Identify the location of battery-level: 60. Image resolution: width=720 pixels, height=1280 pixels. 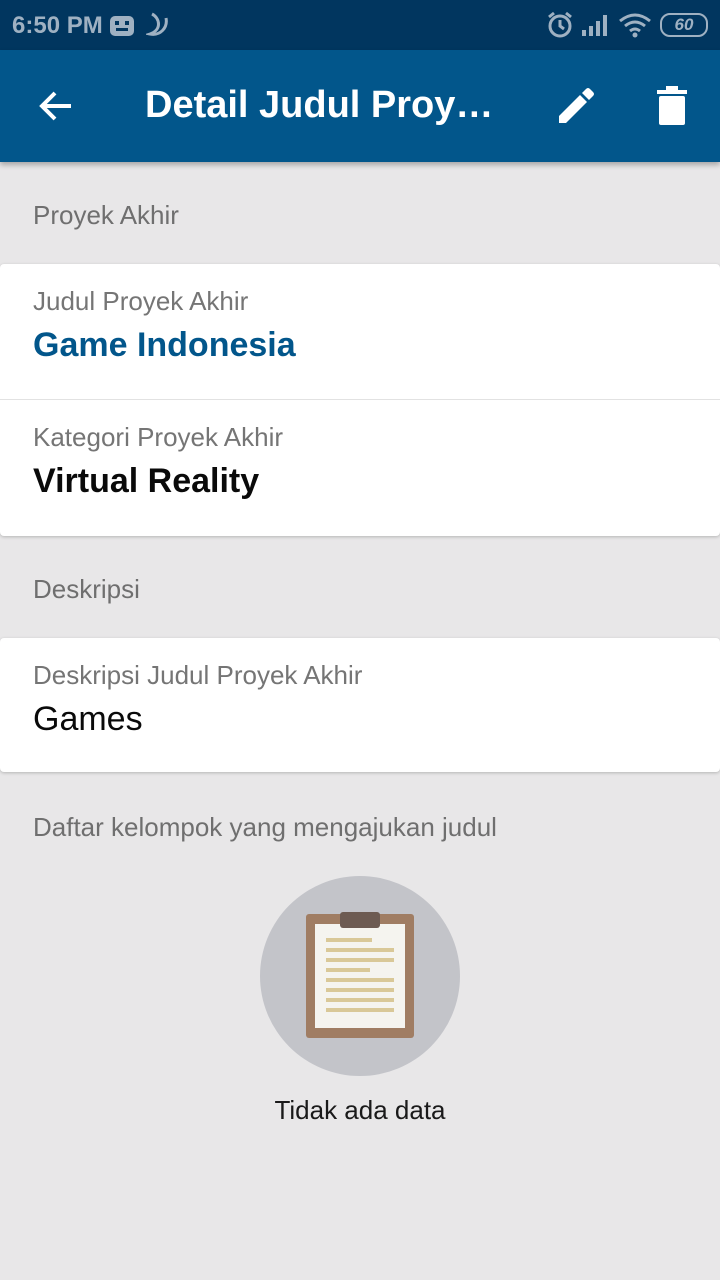
(684, 24).